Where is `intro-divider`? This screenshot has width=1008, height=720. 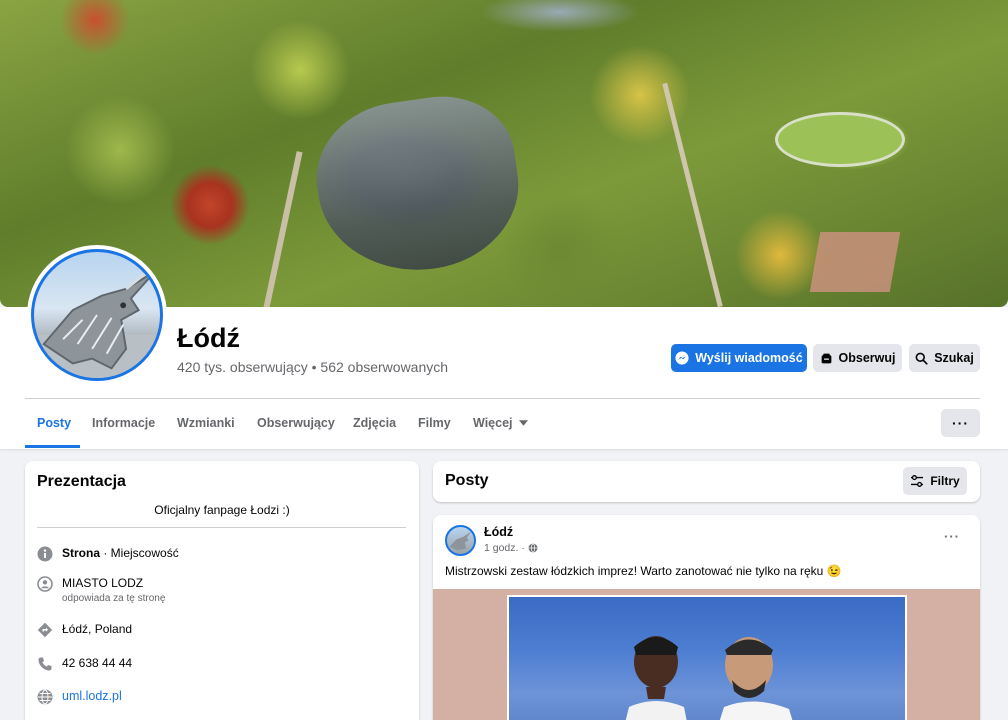
intro-divider is located at coordinates (221, 527).